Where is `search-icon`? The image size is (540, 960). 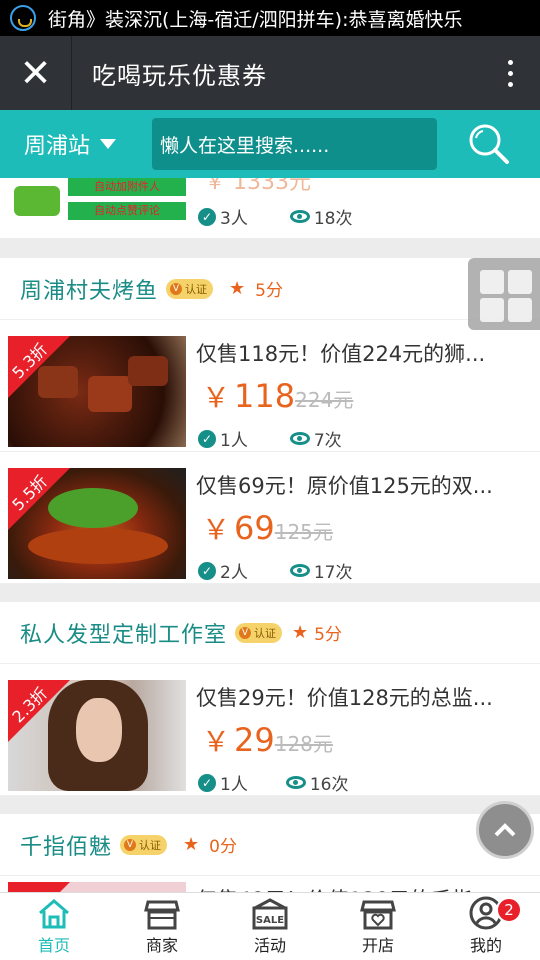
search-icon is located at coordinates (489, 144).